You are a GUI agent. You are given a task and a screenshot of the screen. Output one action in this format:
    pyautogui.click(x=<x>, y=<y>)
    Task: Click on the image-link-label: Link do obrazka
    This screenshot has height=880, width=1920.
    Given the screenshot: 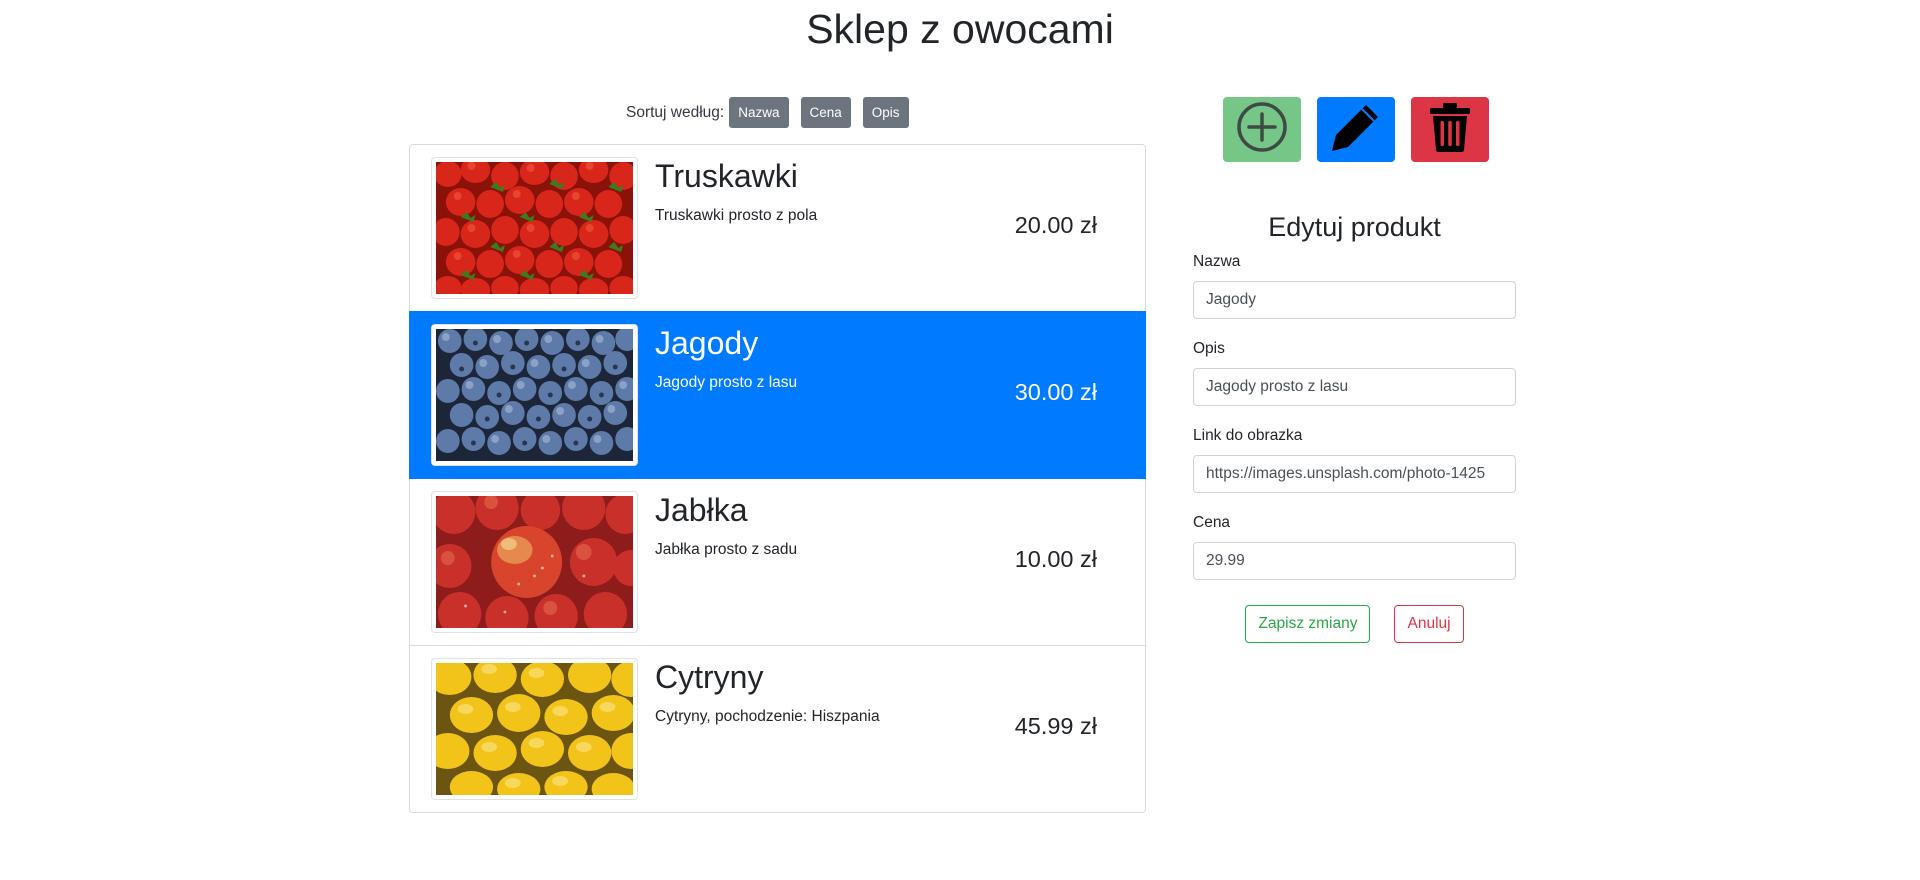 What is the action you would take?
    pyautogui.click(x=1248, y=435)
    